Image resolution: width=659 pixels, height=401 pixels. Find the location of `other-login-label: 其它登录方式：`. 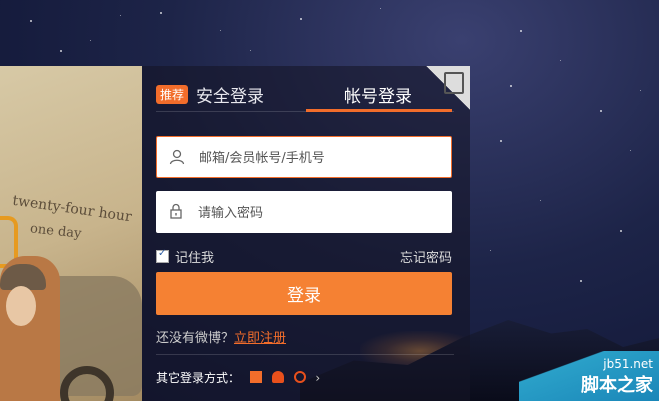

other-login-label: 其它登录方式： is located at coordinates (198, 378).